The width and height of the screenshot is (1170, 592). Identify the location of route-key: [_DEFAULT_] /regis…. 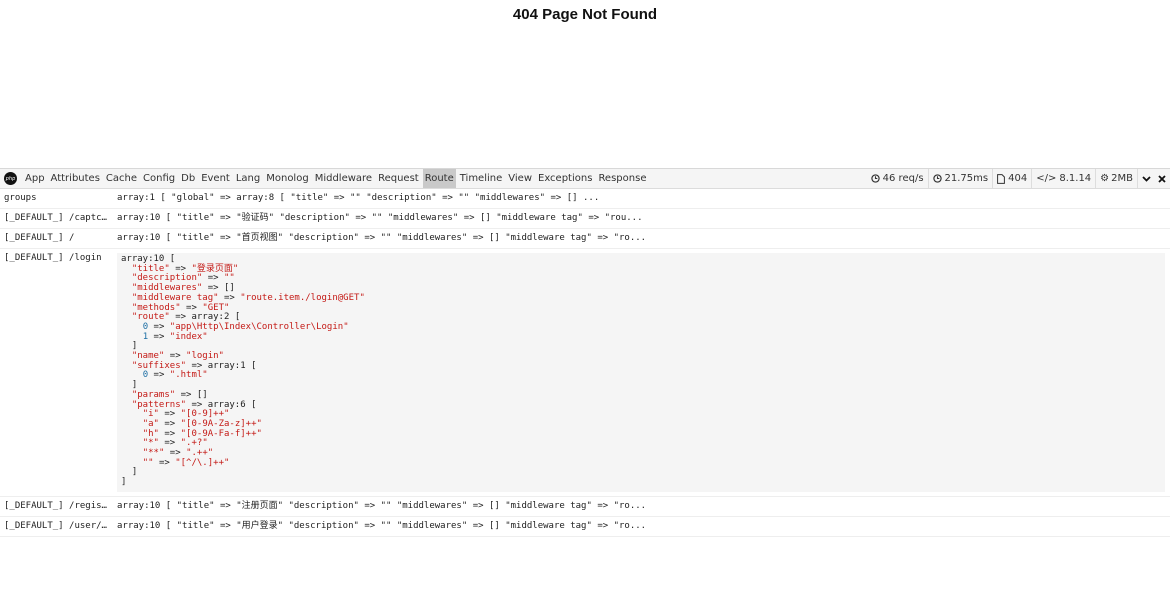
(55, 505).